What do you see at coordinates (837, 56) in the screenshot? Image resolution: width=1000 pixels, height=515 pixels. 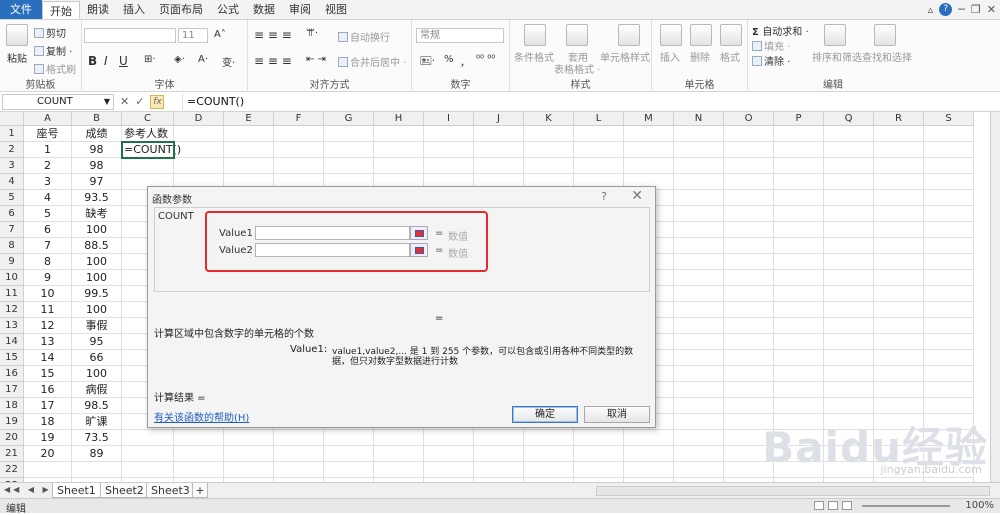 I see `sort-filter-button: 排序和筛选` at bounding box center [837, 56].